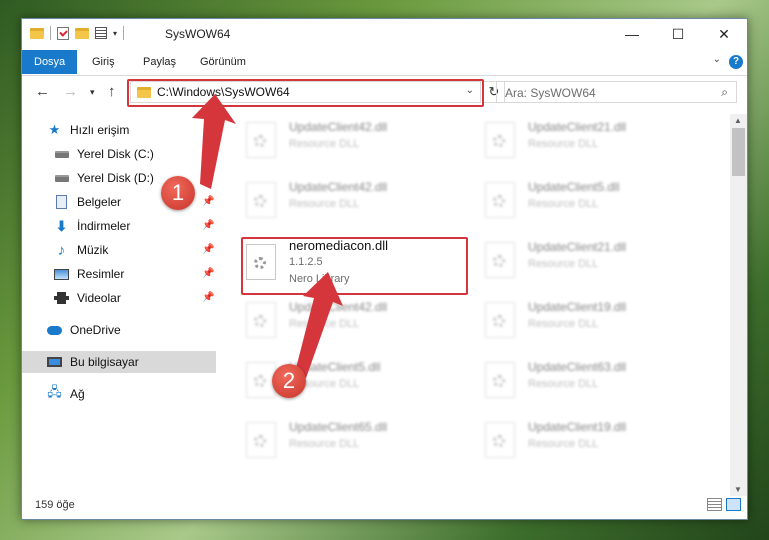  I want to click on step-badge-1: 1, so click(178, 193).